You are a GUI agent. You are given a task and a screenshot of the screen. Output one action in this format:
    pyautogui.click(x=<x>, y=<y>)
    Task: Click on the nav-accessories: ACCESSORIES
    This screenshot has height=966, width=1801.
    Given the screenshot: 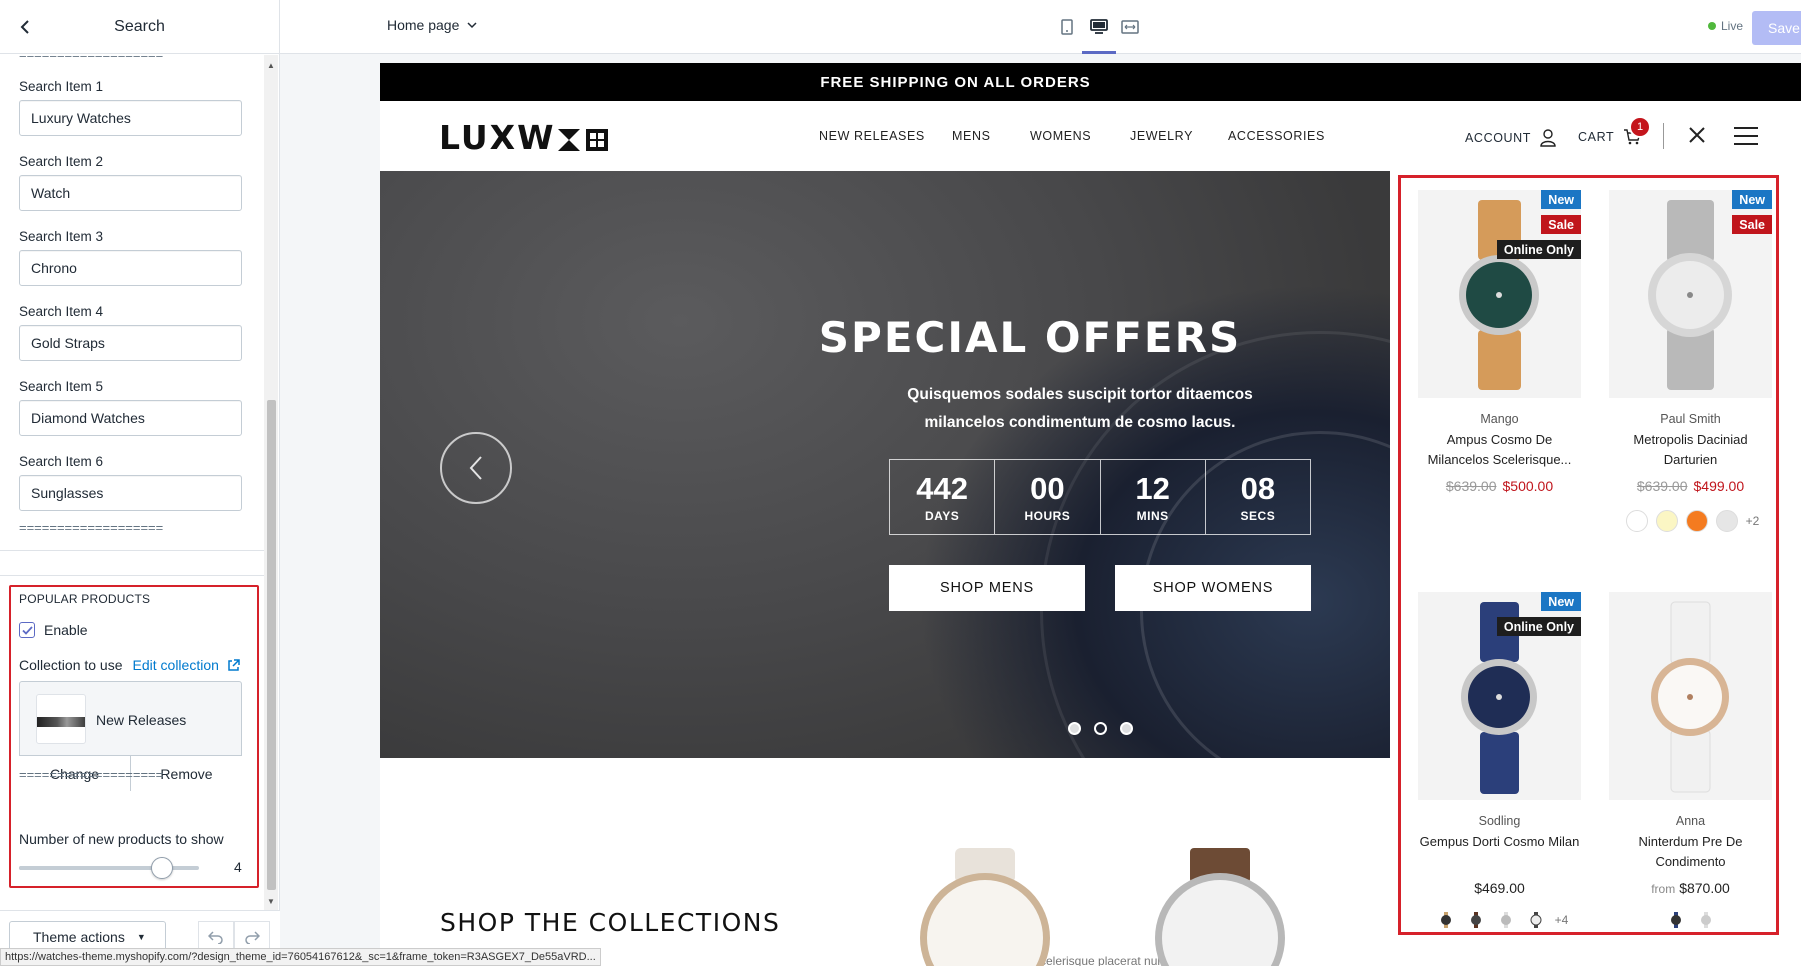 What is the action you would take?
    pyautogui.click(x=1276, y=136)
    